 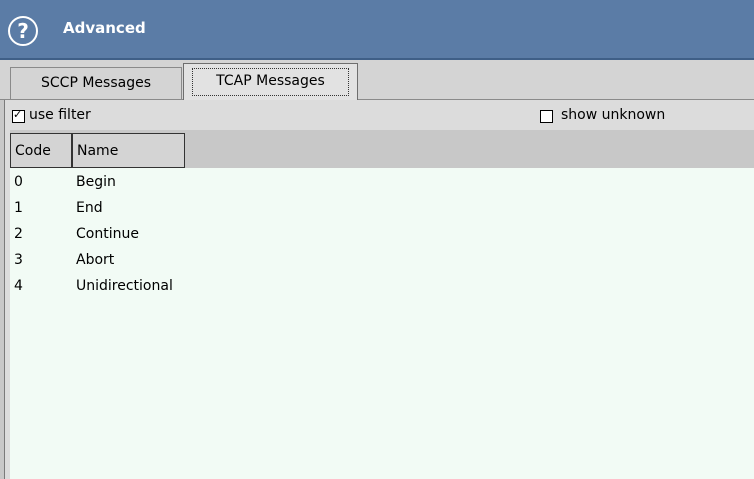 I want to click on help-icon: ?, so click(x=23, y=31).